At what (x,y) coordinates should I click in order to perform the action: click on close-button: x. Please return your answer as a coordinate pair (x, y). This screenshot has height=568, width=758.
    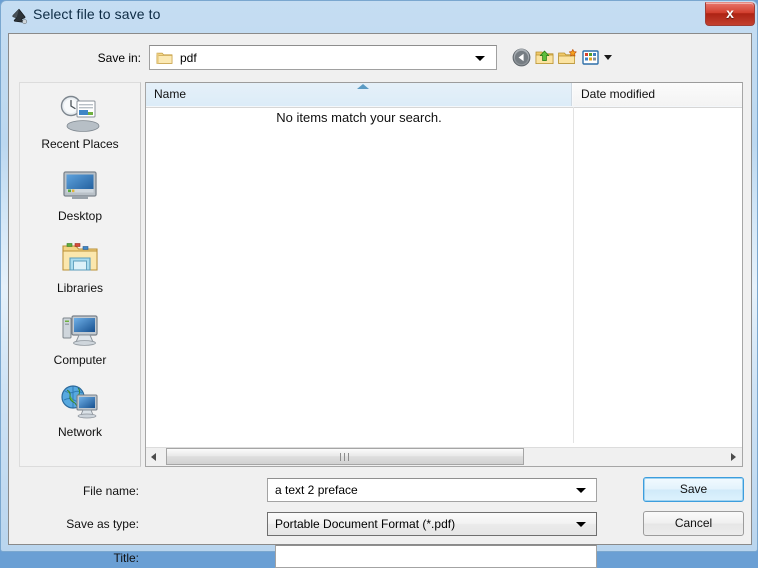
    Looking at the image, I should click on (730, 14).